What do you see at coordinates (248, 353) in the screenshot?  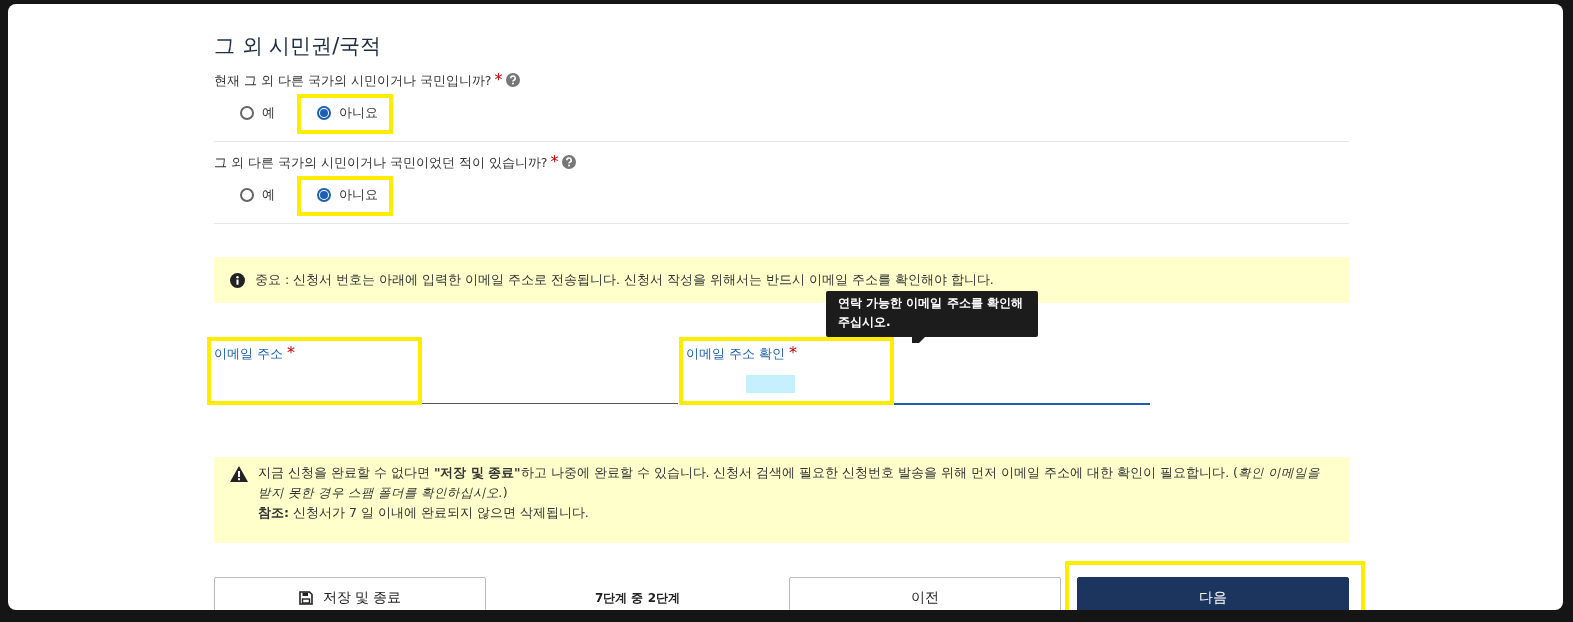 I see `field-label: 이메일 주소` at bounding box center [248, 353].